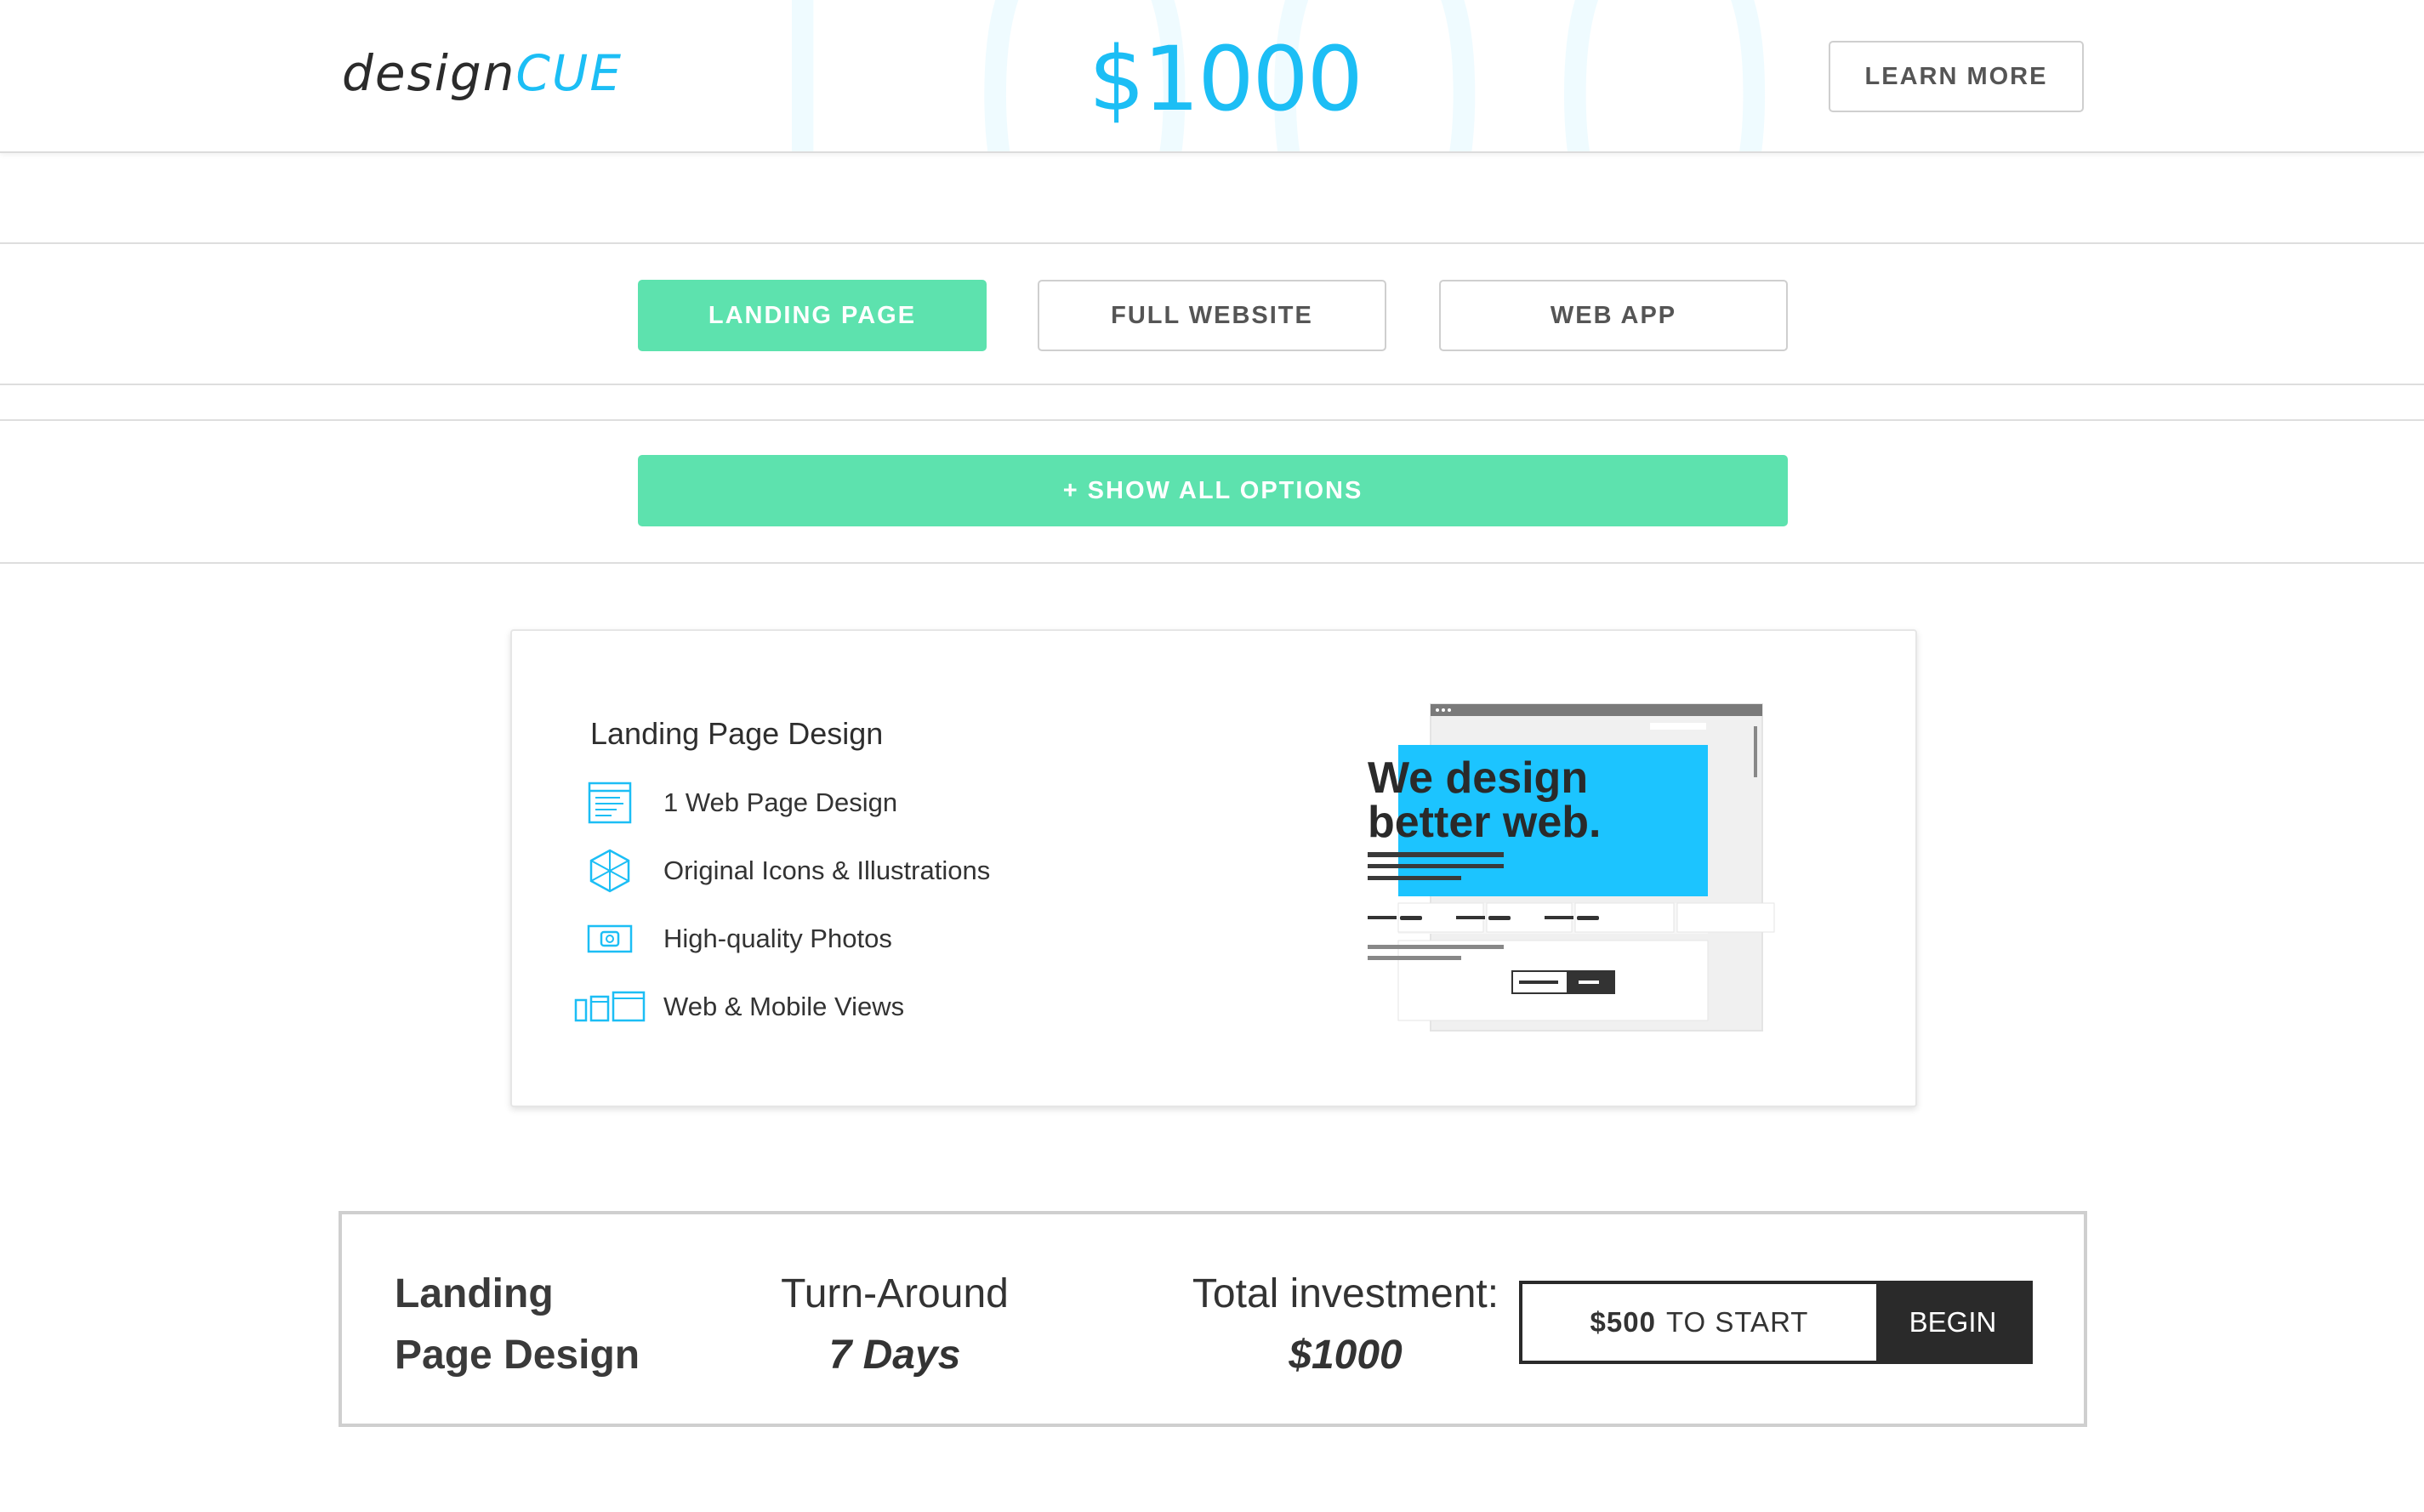 The height and width of the screenshot is (1512, 2424). What do you see at coordinates (1478, 778) in the screenshot?
I see `mockup-headline-line1: We design` at bounding box center [1478, 778].